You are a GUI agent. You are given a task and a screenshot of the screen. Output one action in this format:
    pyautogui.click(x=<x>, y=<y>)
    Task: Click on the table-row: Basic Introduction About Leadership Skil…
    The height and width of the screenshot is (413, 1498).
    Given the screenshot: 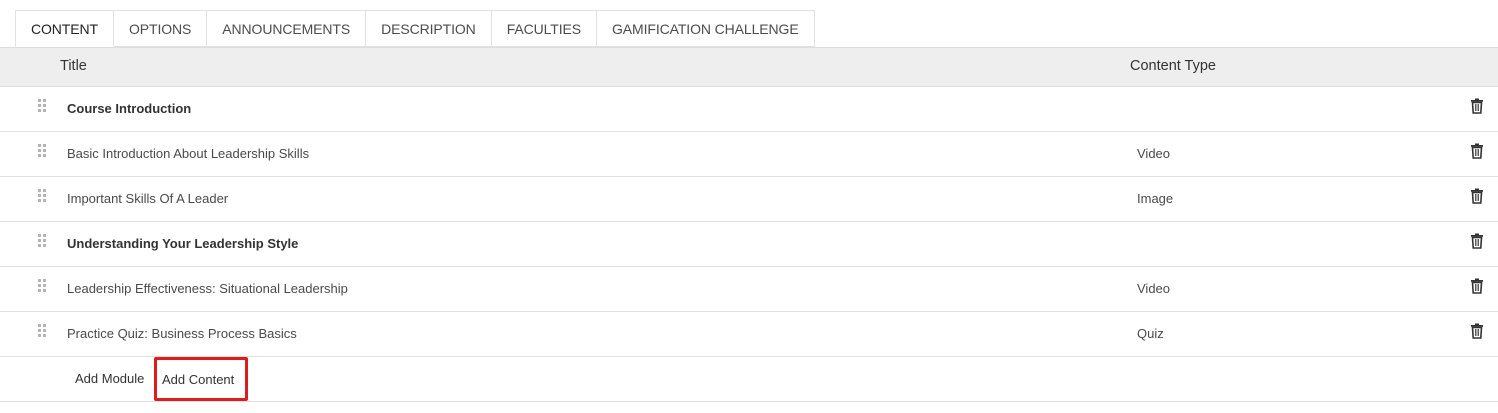 What is the action you would take?
    pyautogui.click(x=749, y=154)
    